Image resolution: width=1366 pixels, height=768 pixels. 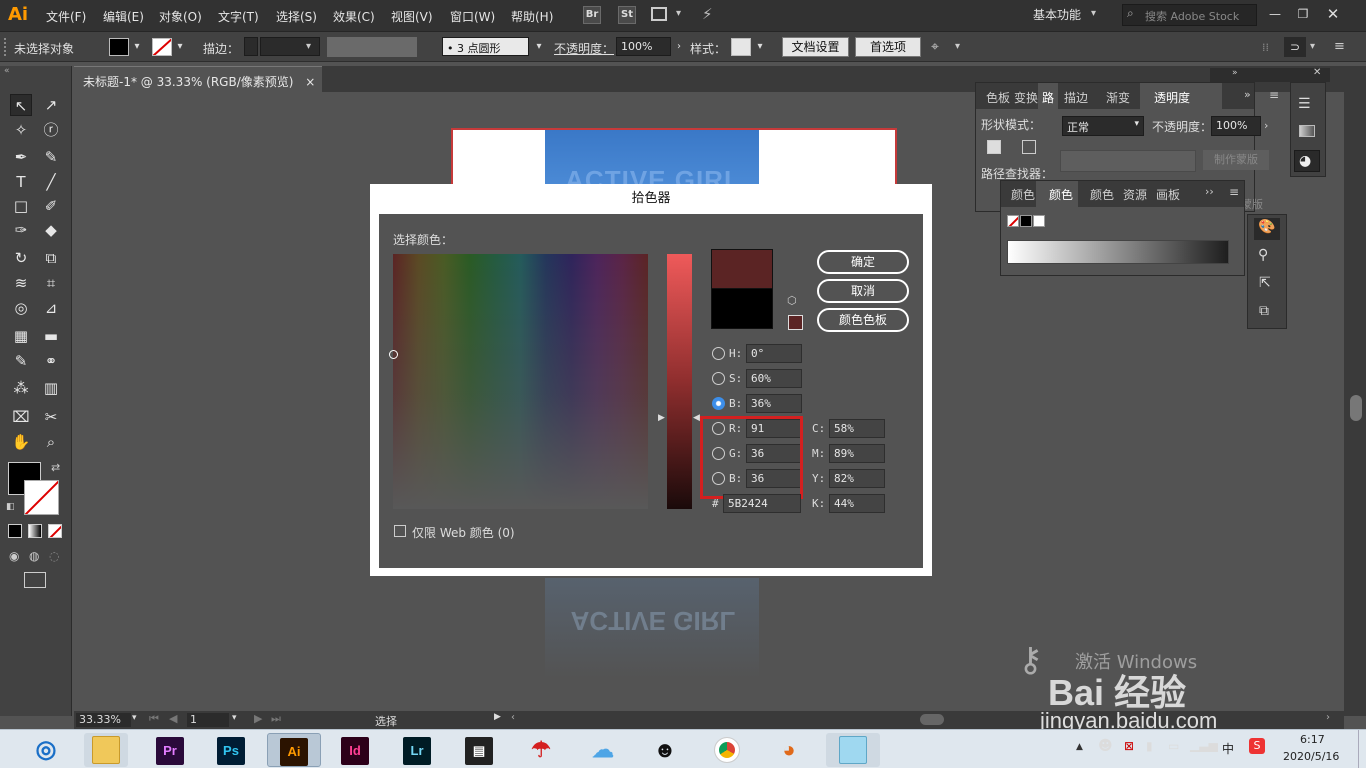 I want to click on collapse-icon: «, so click(x=7, y=71).